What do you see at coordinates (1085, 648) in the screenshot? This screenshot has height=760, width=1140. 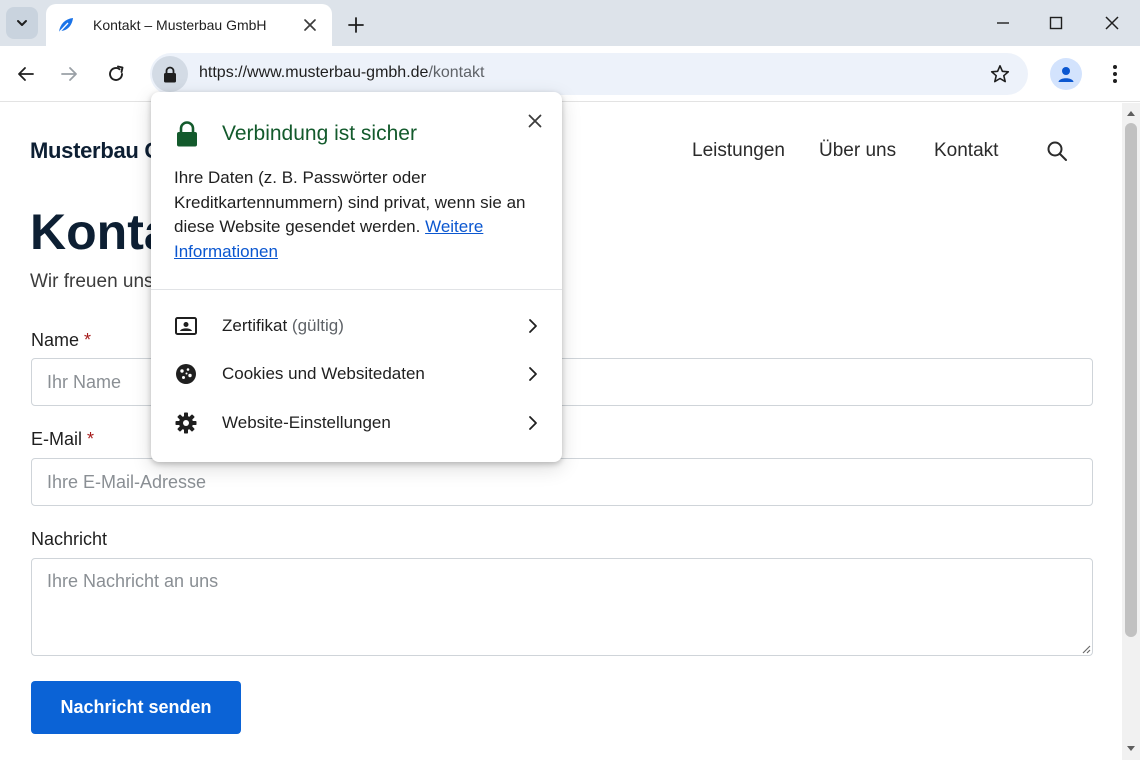 I see `resize-grip-icon` at bounding box center [1085, 648].